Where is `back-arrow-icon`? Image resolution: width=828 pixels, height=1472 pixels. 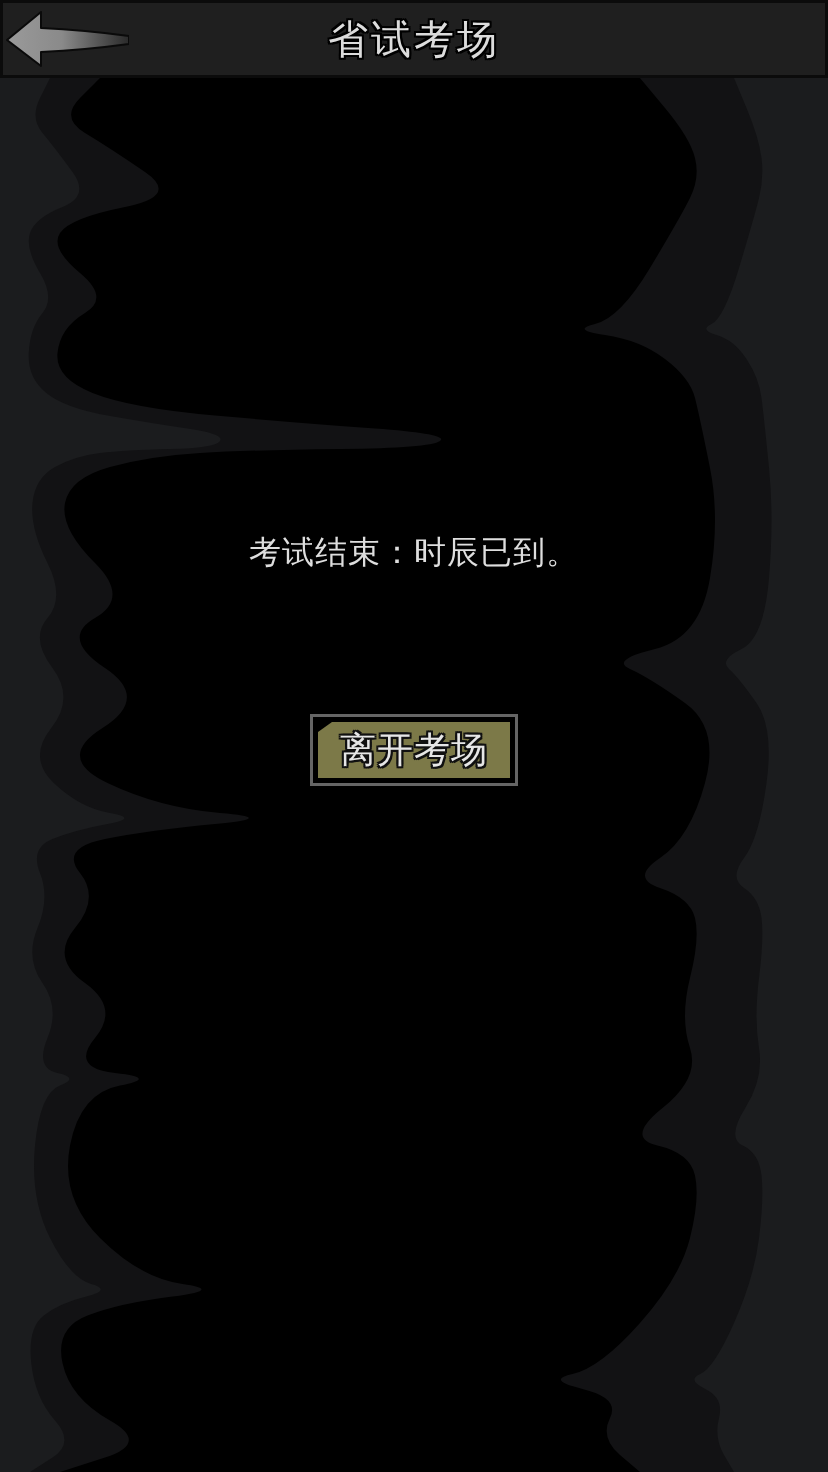 back-arrow-icon is located at coordinates (67, 39).